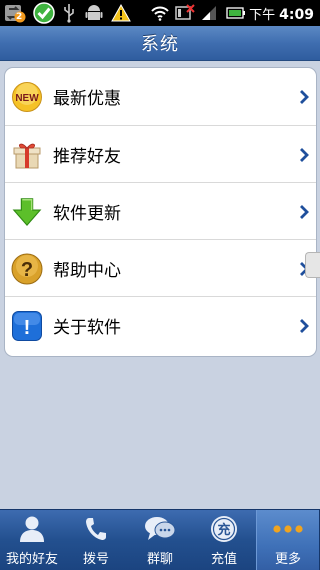 The image size is (320, 570). Describe the element at coordinates (209, 13) in the screenshot. I see `signal-icon` at that location.